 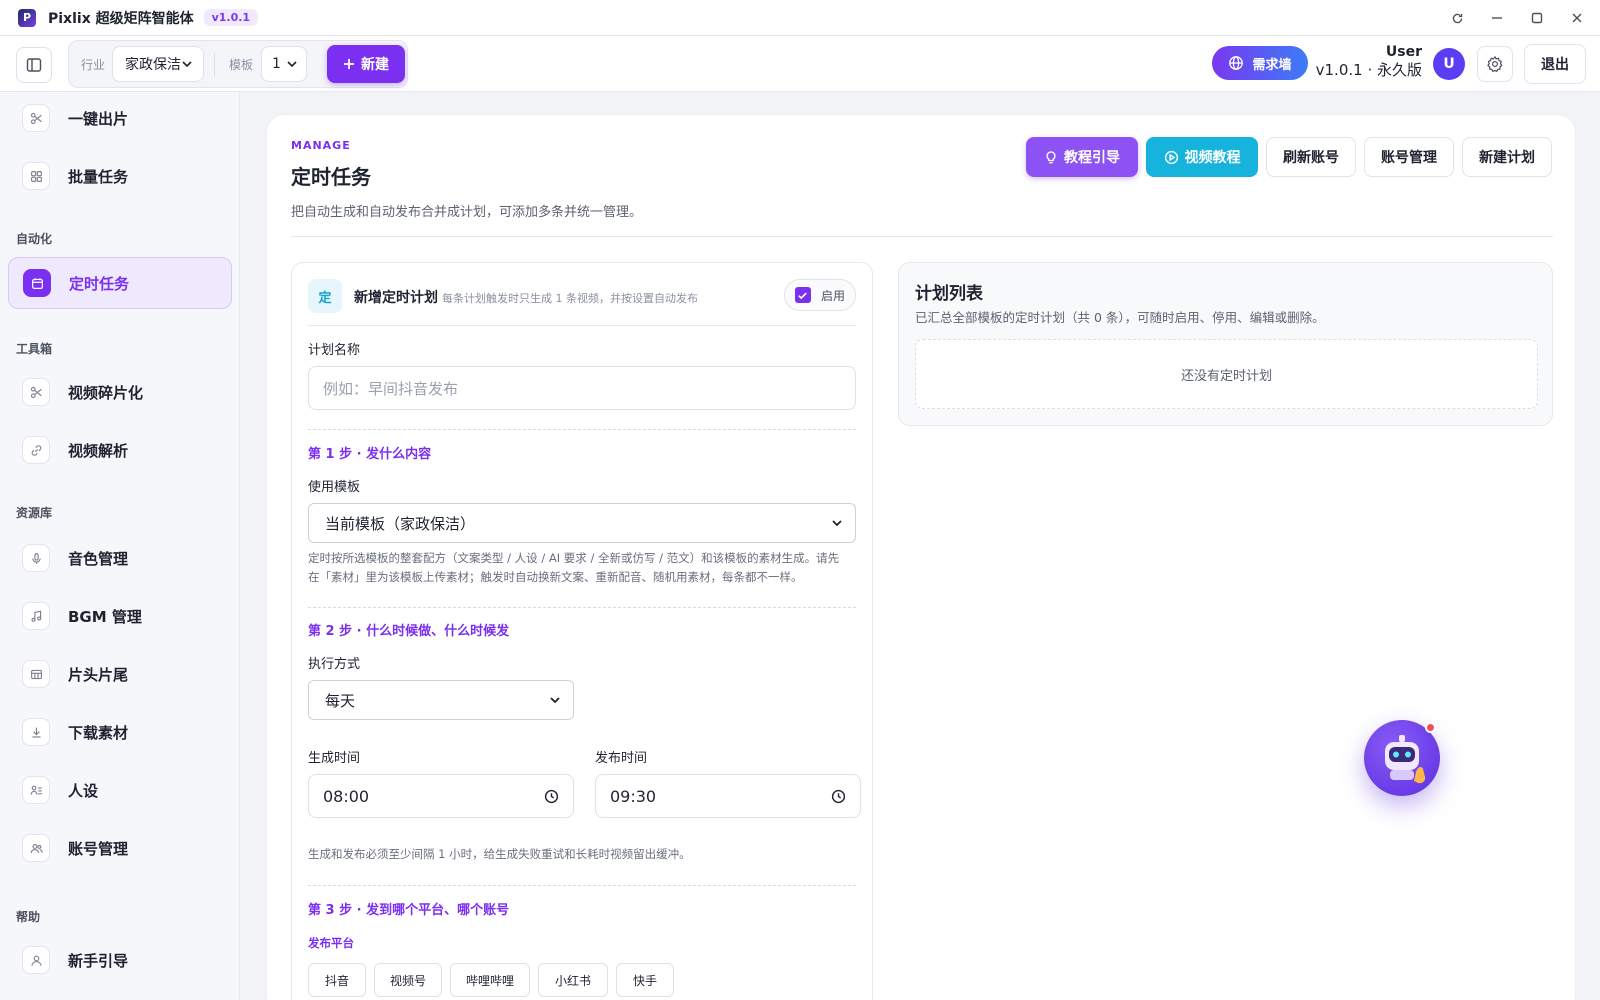 What do you see at coordinates (120, 283) in the screenshot?
I see `sidebar-item-scheduled-tasks: 定时任务` at bounding box center [120, 283].